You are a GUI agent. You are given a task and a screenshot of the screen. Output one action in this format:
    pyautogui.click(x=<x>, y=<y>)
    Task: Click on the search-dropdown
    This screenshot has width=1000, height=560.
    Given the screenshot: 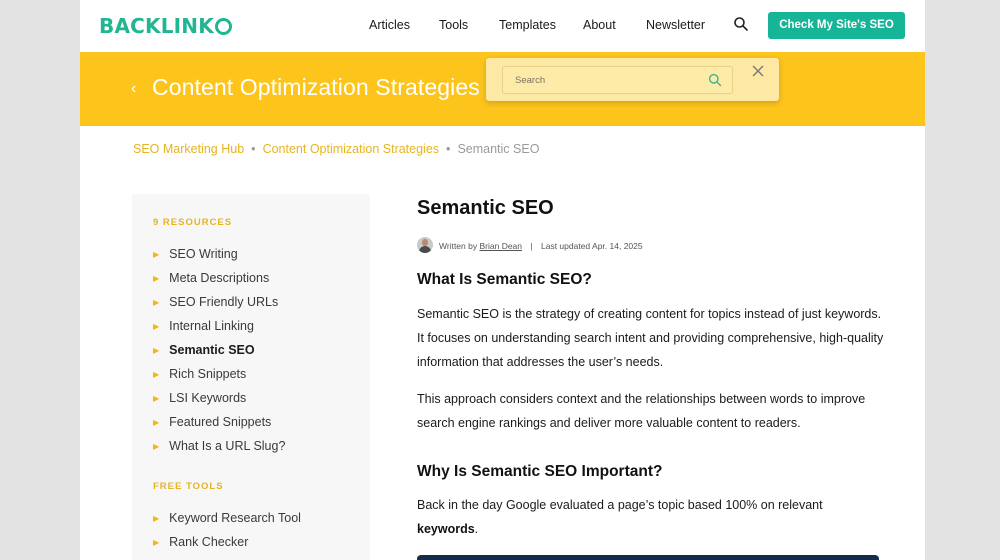 What is the action you would take?
    pyautogui.click(x=632, y=79)
    